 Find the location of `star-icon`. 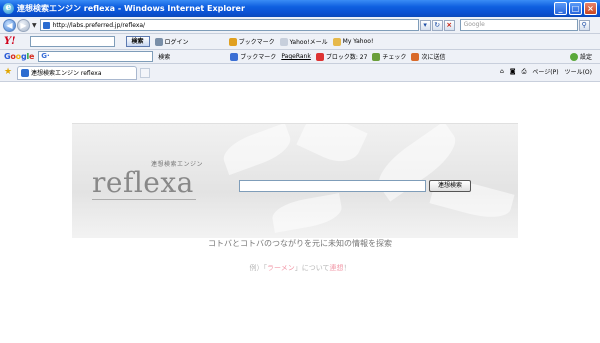

star-icon is located at coordinates (234, 56).